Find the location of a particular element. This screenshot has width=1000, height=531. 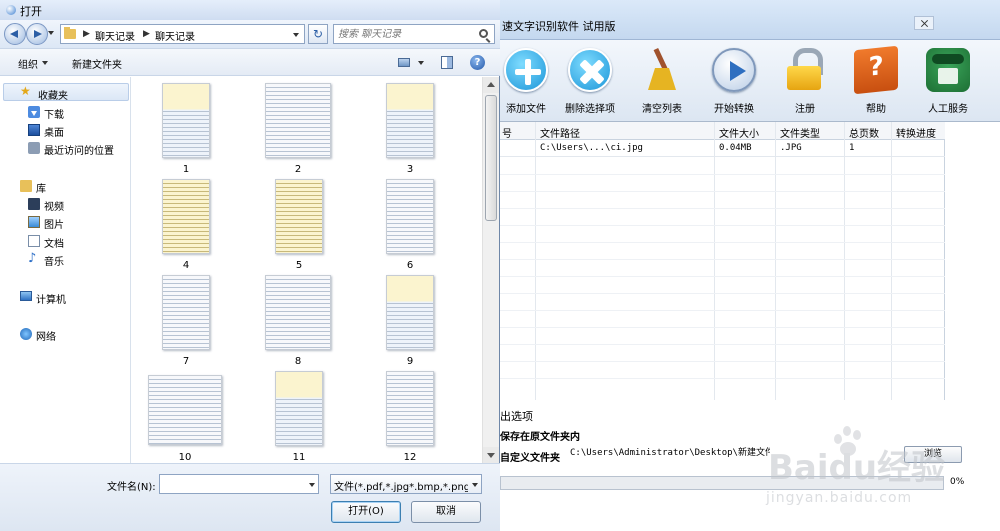

lock-icon is located at coordinates (805, 70).